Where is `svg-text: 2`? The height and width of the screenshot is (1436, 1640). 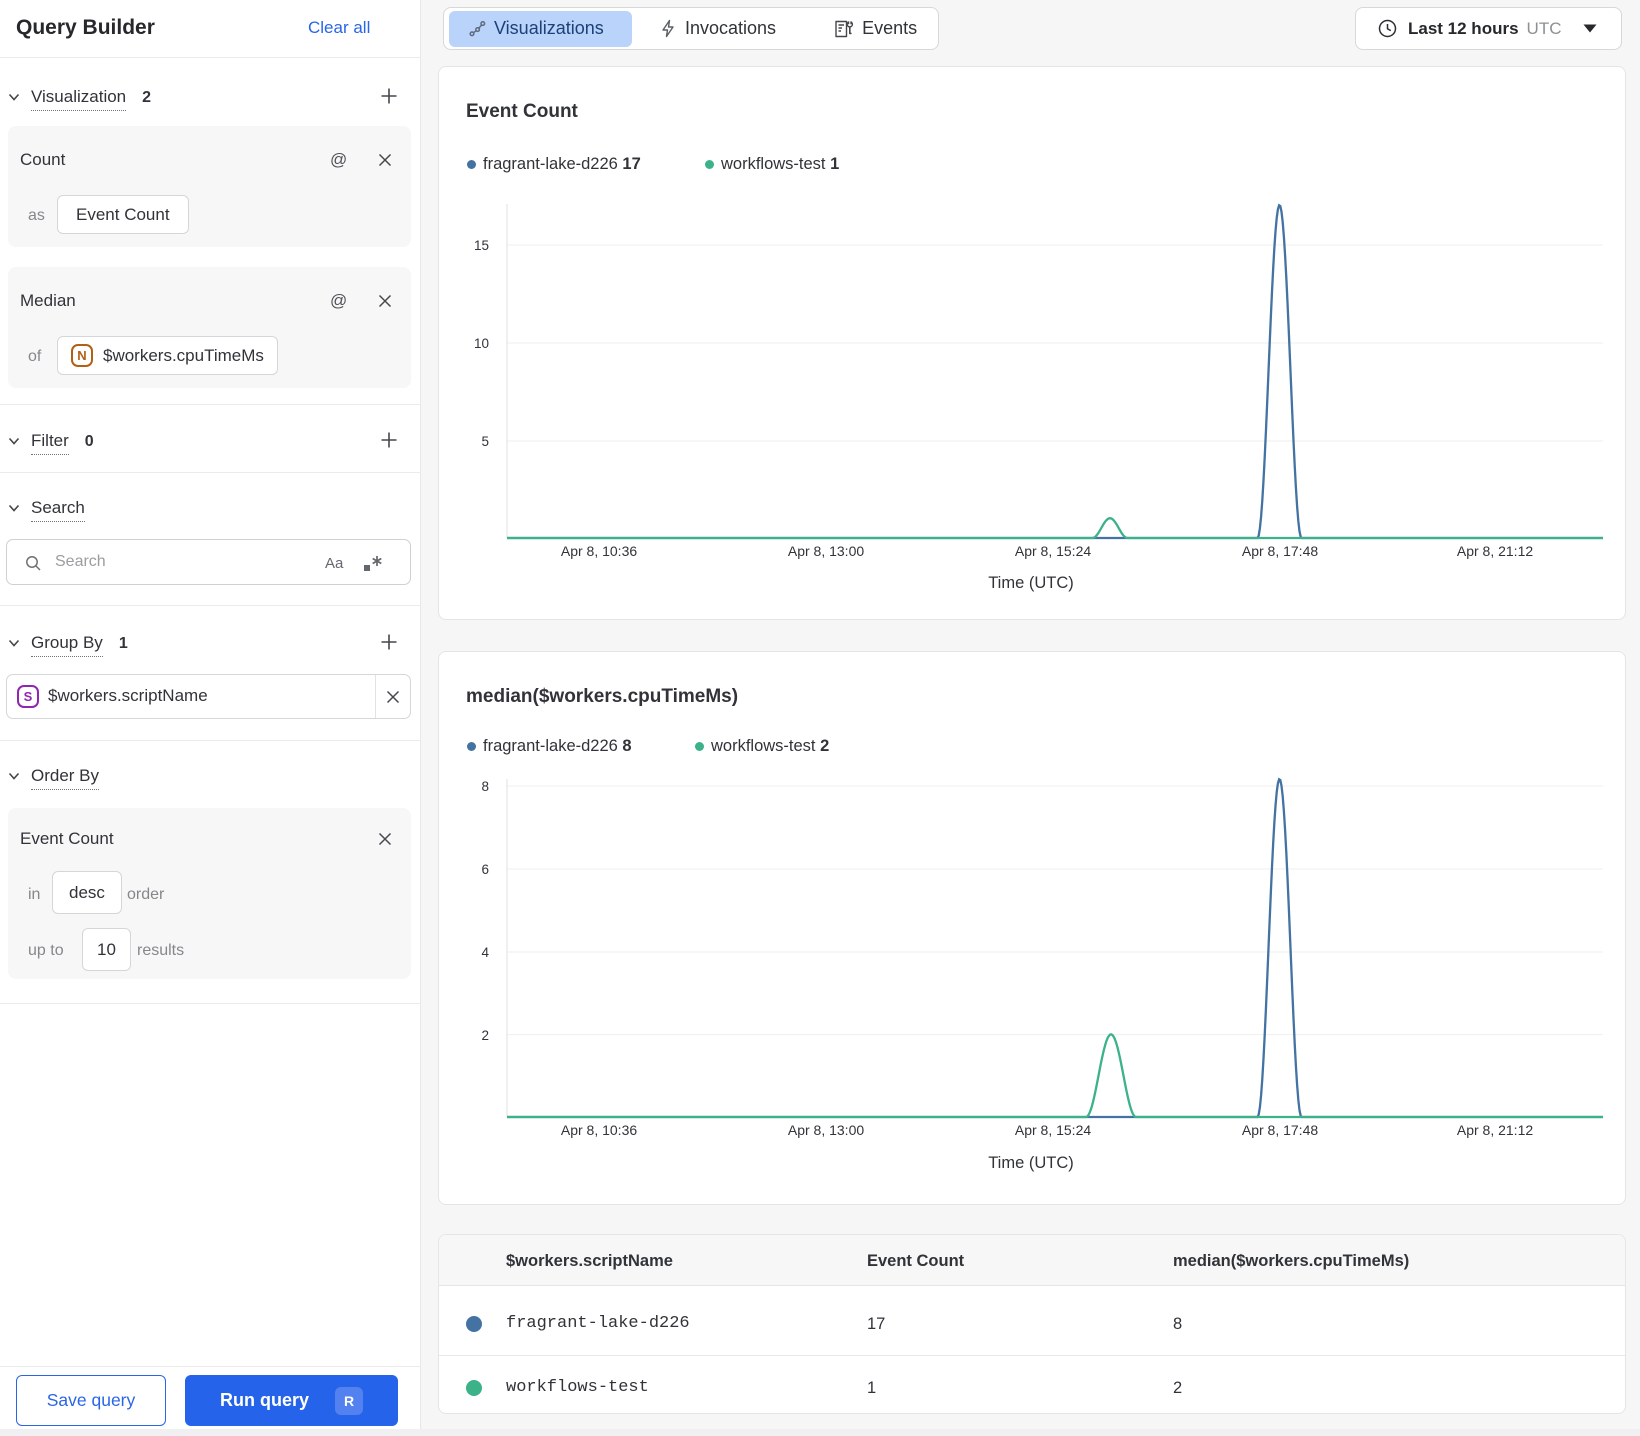 svg-text: 2 is located at coordinates (485, 1035).